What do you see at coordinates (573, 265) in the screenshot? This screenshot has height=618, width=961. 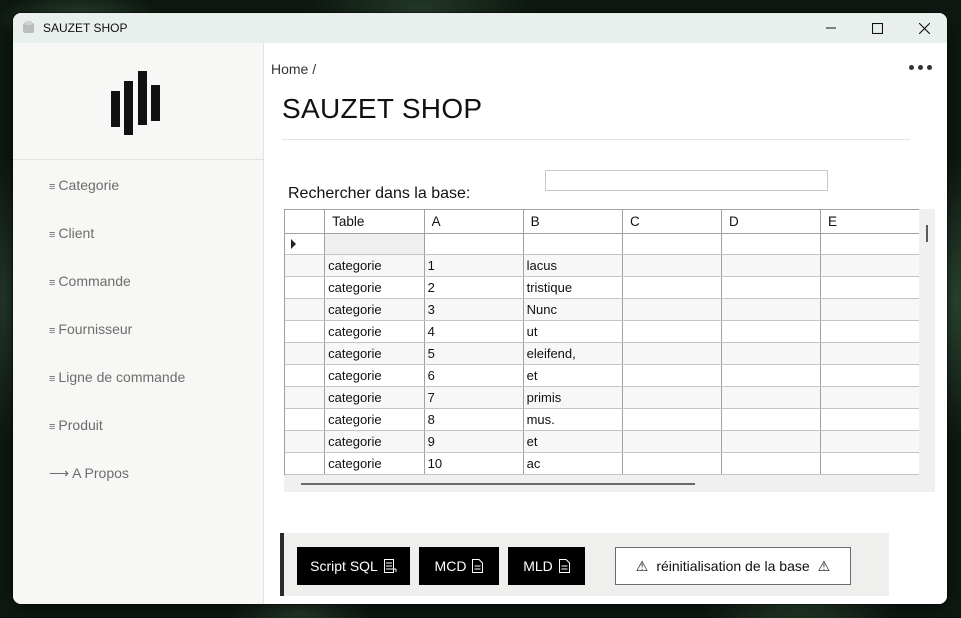 I see `table-cell: lacus` at bounding box center [573, 265].